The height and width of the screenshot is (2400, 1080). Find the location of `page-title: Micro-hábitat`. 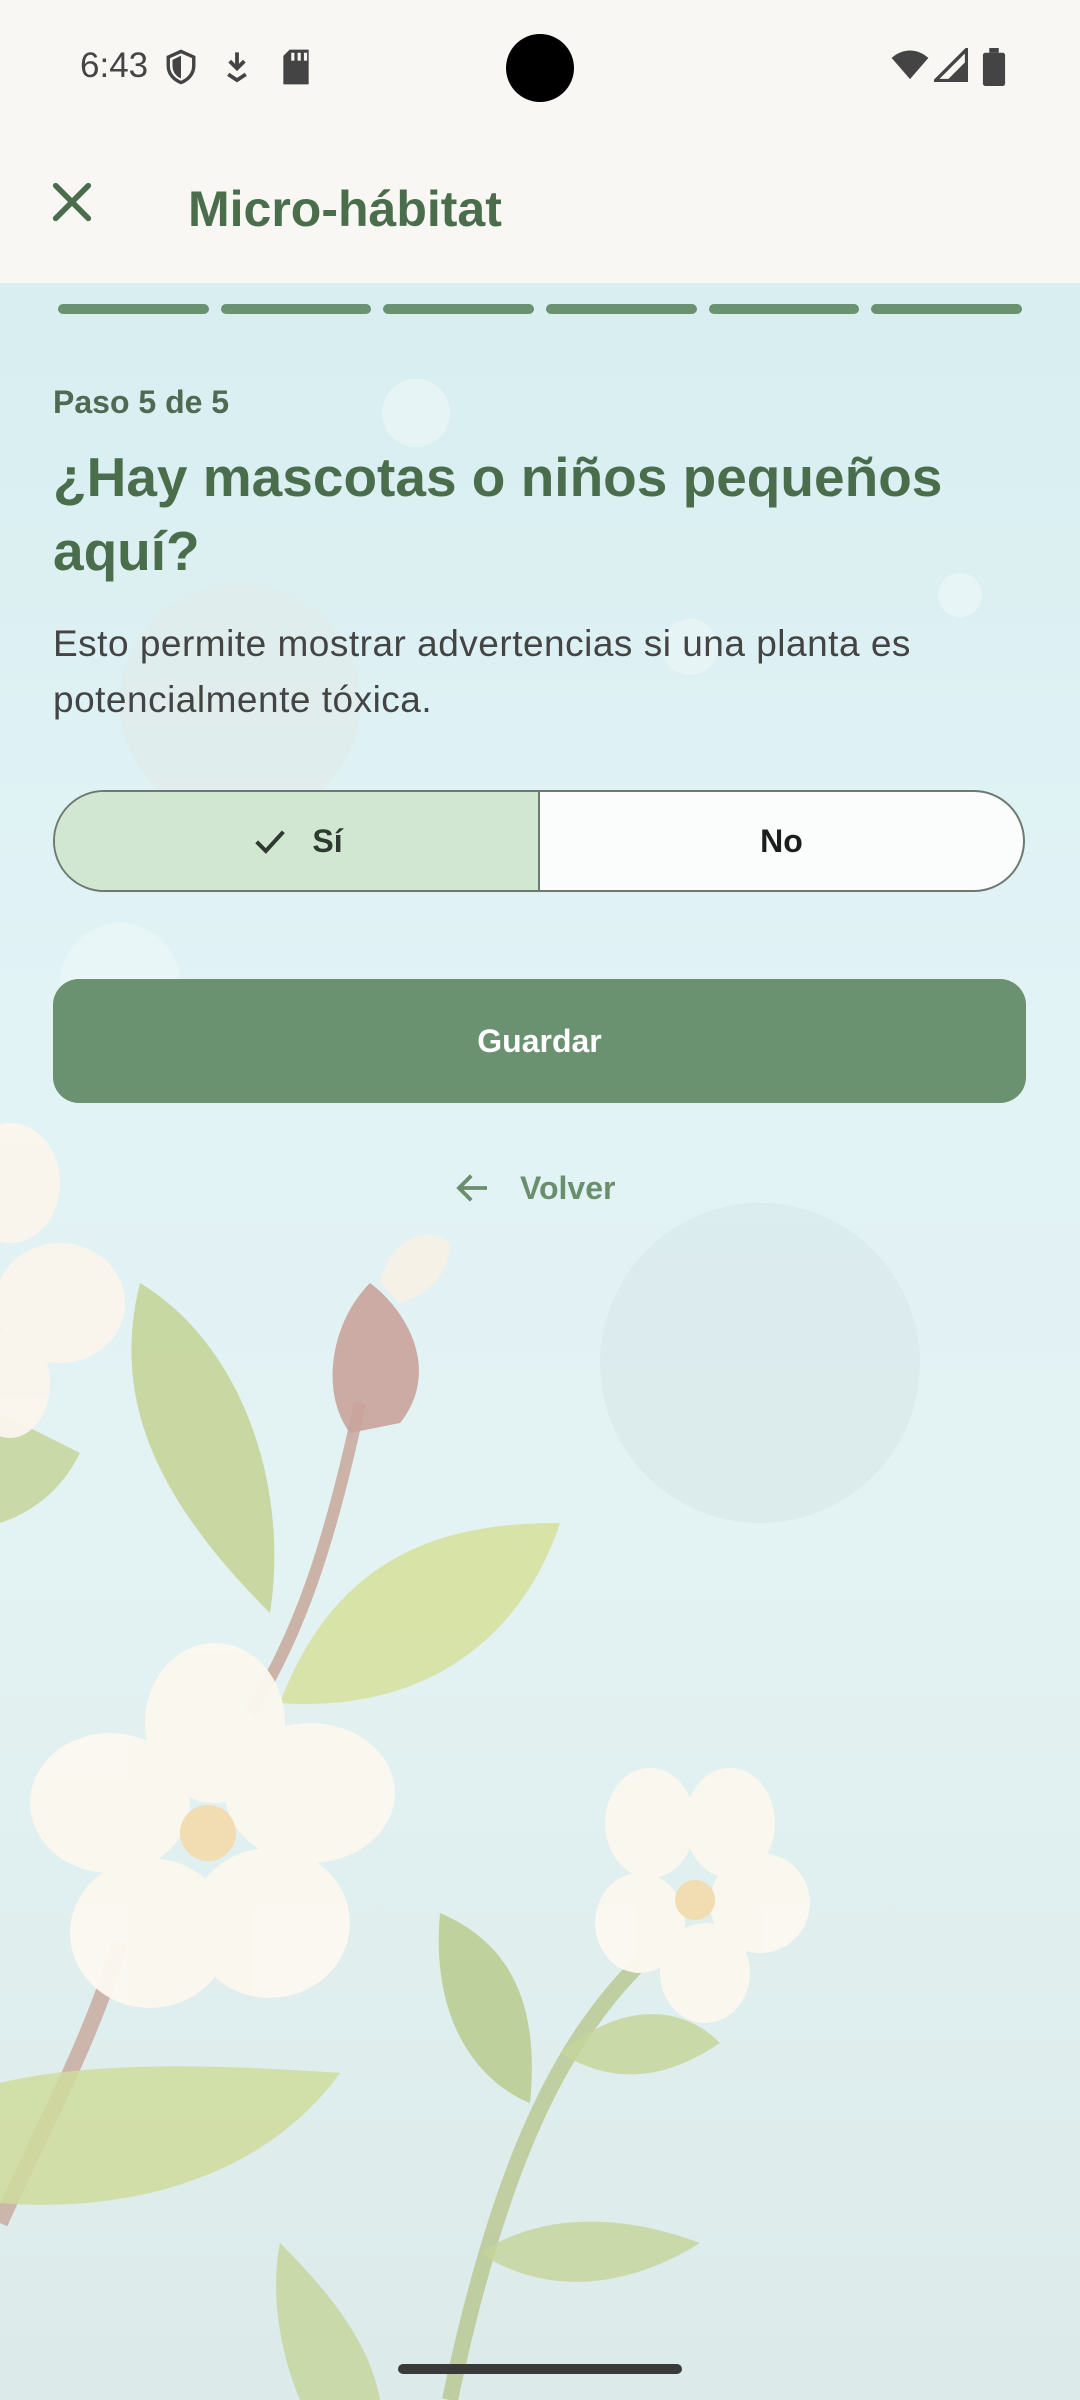

page-title: Micro-hábitat is located at coordinates (345, 209).